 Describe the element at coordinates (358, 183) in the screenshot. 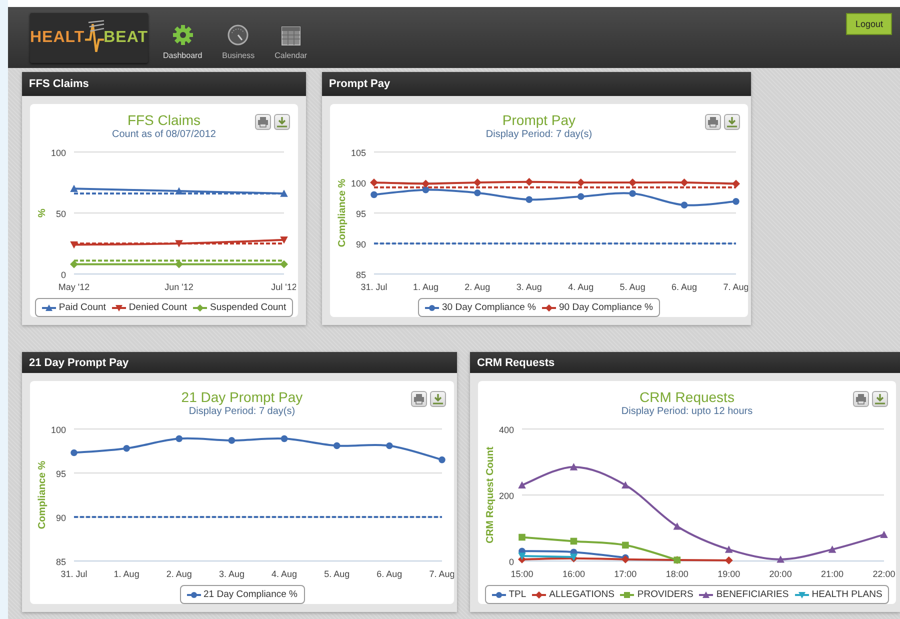

I see `axis-label: 100` at that location.